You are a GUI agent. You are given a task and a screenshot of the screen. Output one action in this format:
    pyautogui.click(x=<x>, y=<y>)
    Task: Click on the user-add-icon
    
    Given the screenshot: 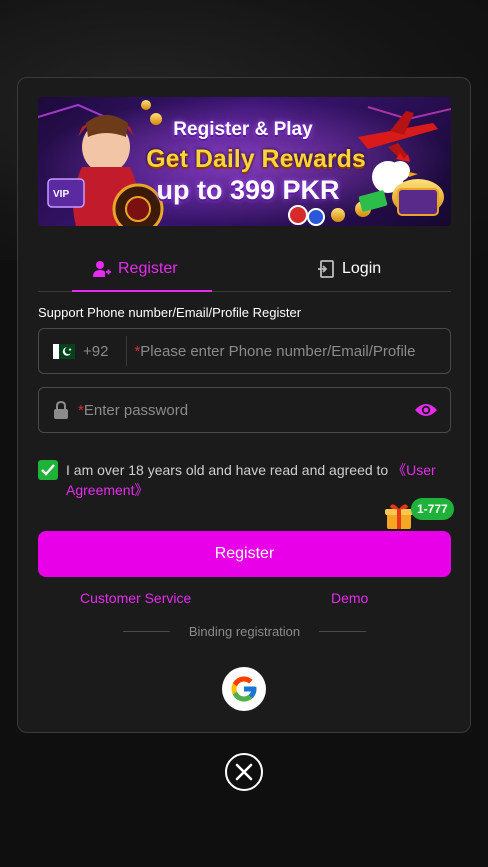 What is the action you would take?
    pyautogui.click(x=102, y=269)
    